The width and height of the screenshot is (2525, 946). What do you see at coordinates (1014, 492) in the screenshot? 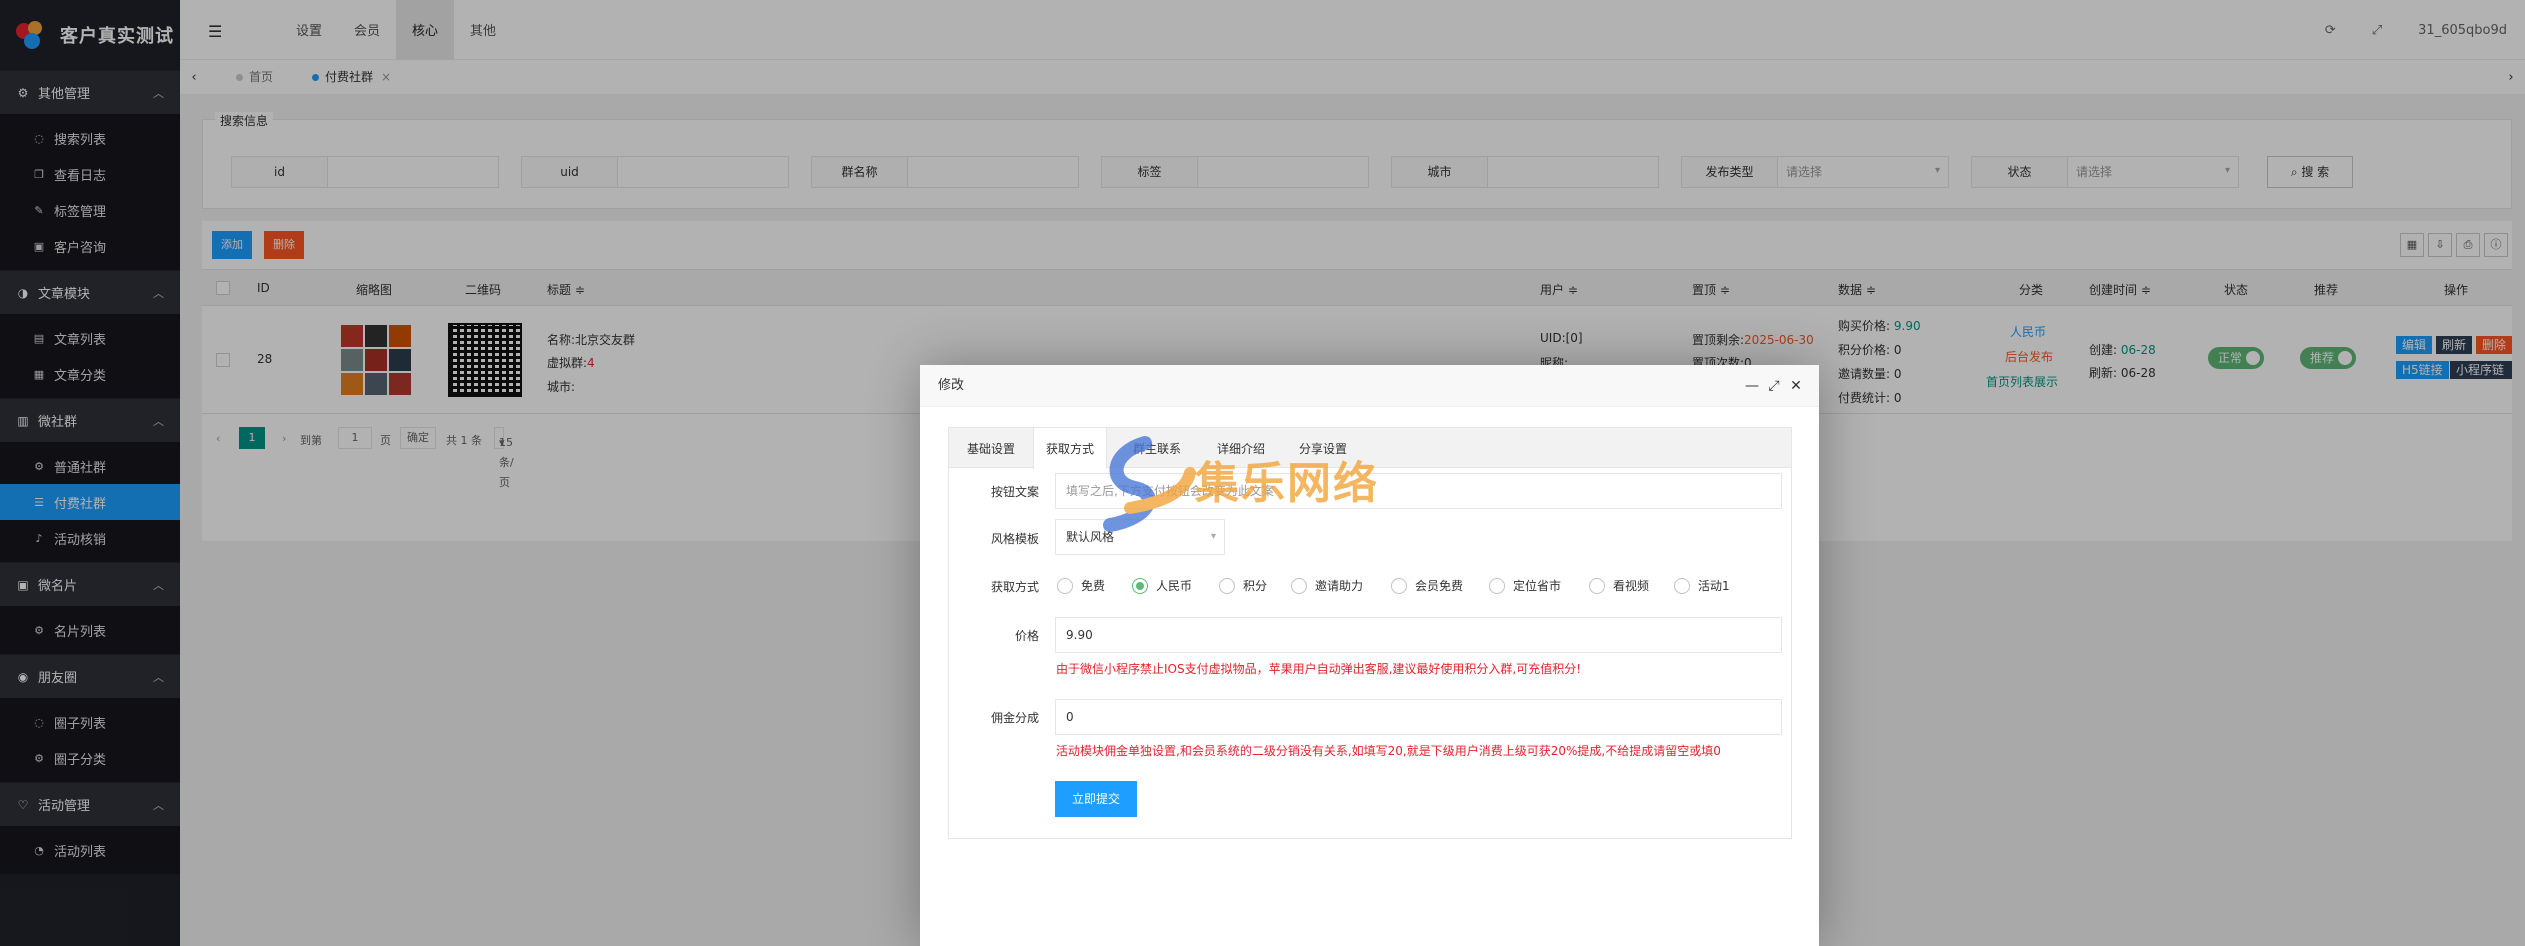
I see `button-text-label: 按钮文案` at bounding box center [1014, 492].